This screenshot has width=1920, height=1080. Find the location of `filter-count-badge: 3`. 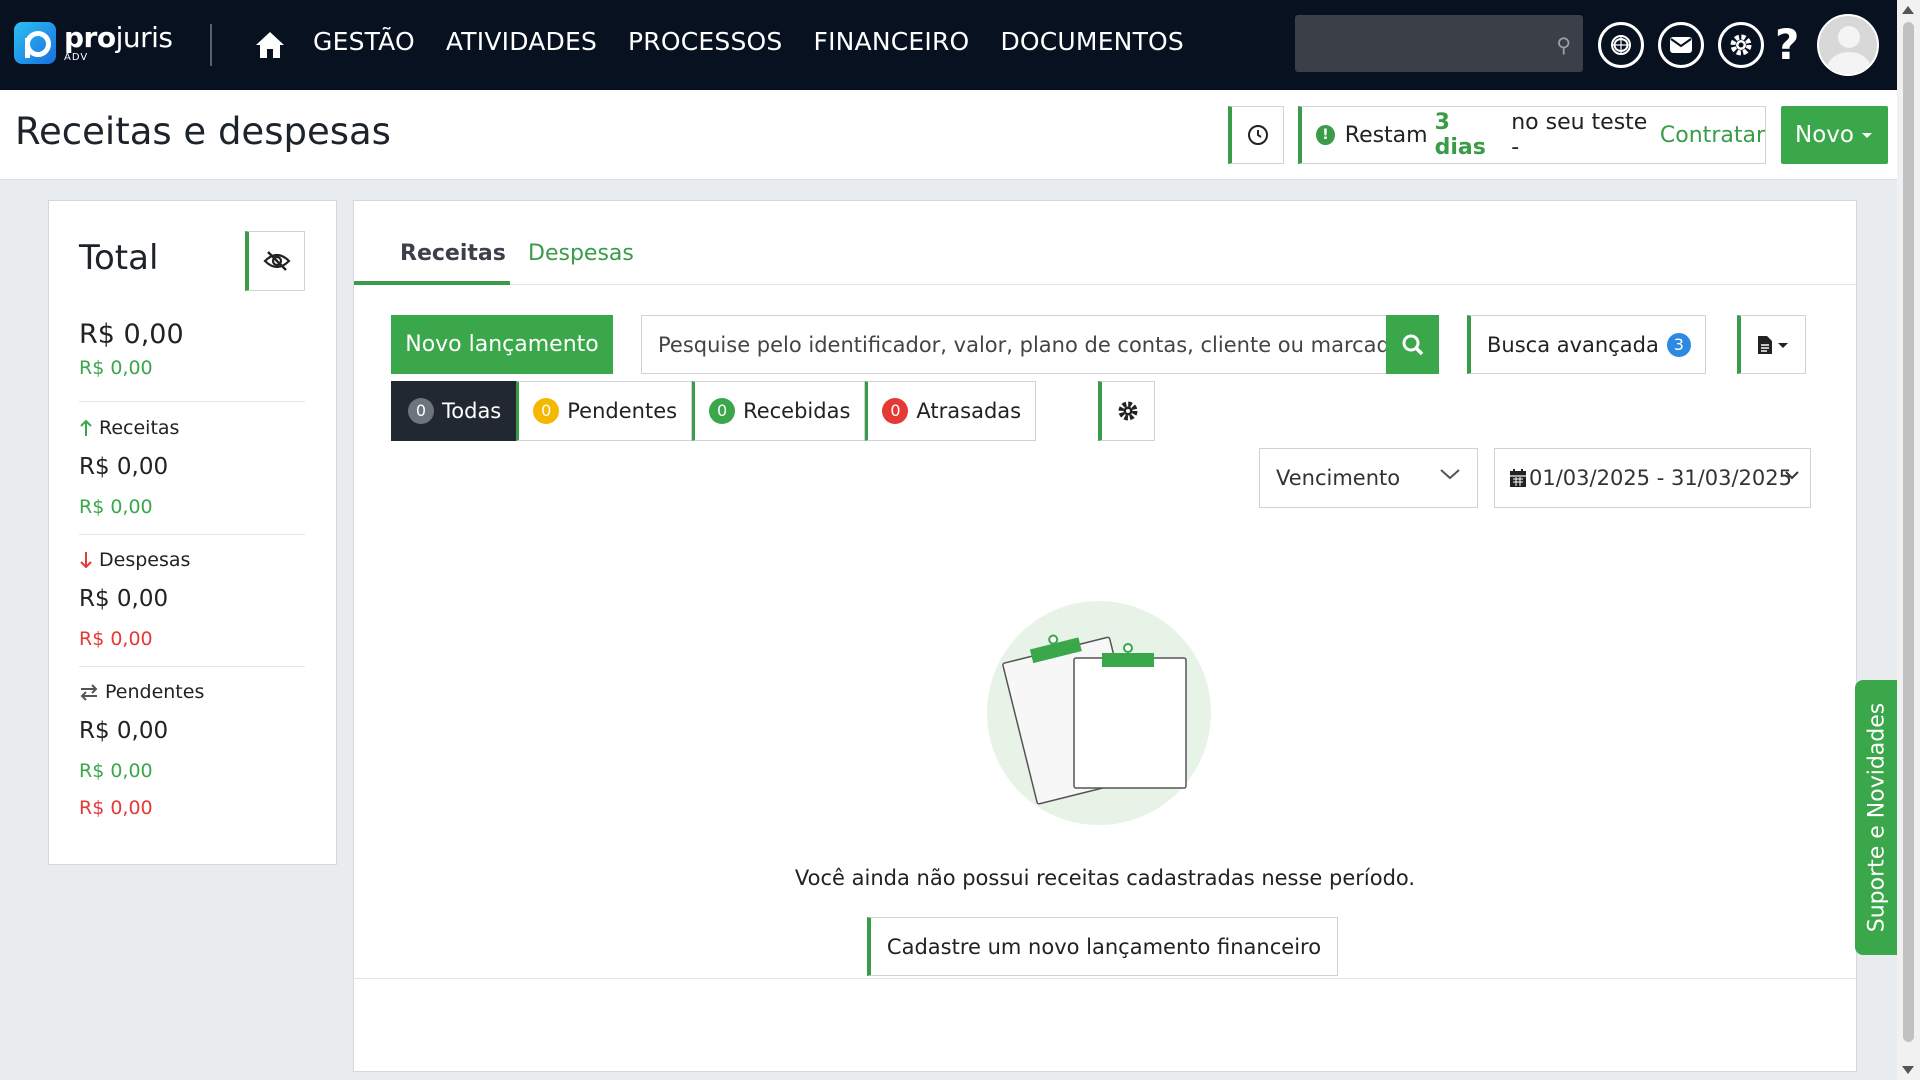

filter-count-badge: 3 is located at coordinates (1678, 344).